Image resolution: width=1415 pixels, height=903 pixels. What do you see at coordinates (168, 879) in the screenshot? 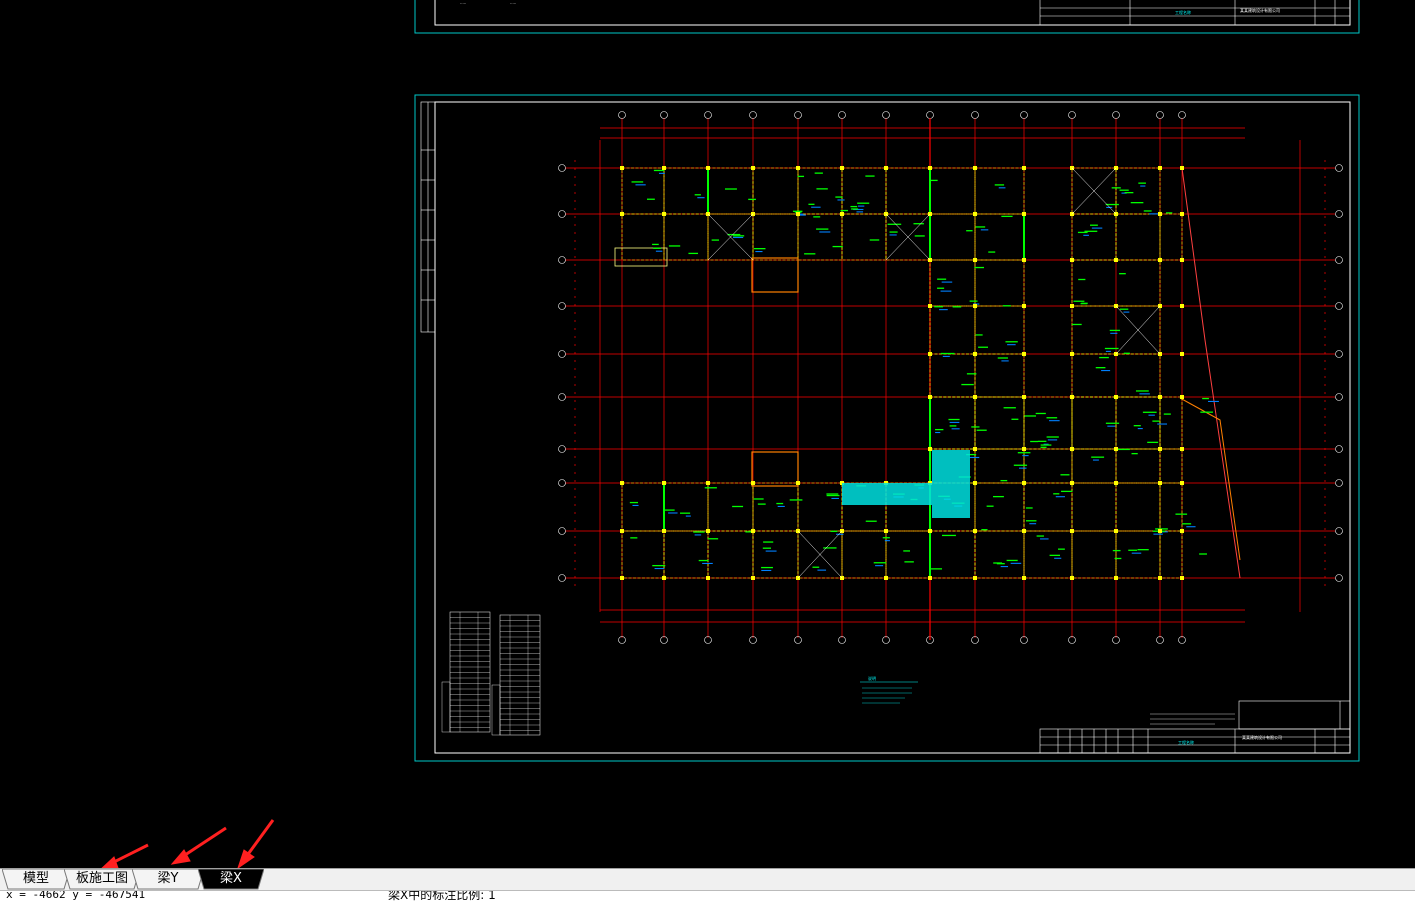
I see `tab-liang-y: 梁Y` at bounding box center [168, 879].